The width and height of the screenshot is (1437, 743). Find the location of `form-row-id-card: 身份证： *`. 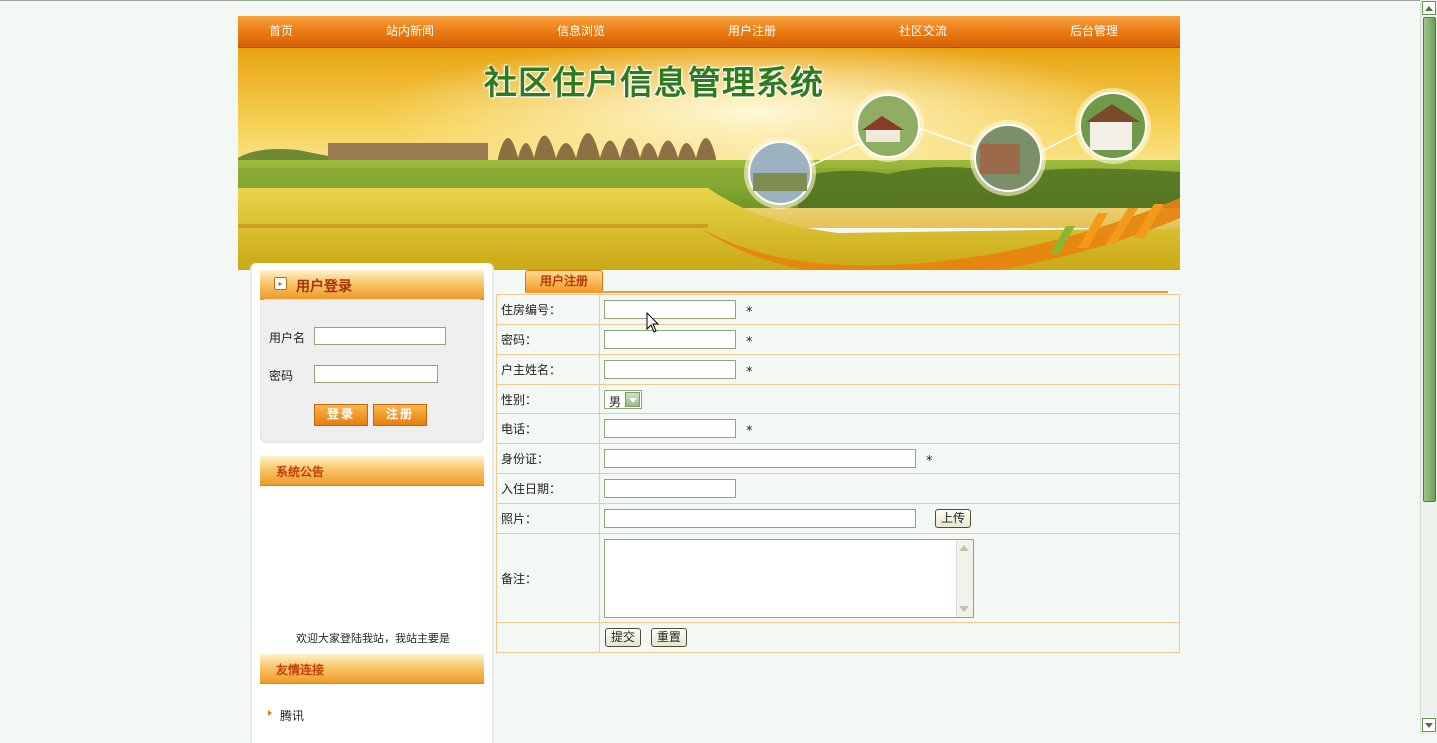

form-row-id-card: 身份证： * is located at coordinates (838, 458).